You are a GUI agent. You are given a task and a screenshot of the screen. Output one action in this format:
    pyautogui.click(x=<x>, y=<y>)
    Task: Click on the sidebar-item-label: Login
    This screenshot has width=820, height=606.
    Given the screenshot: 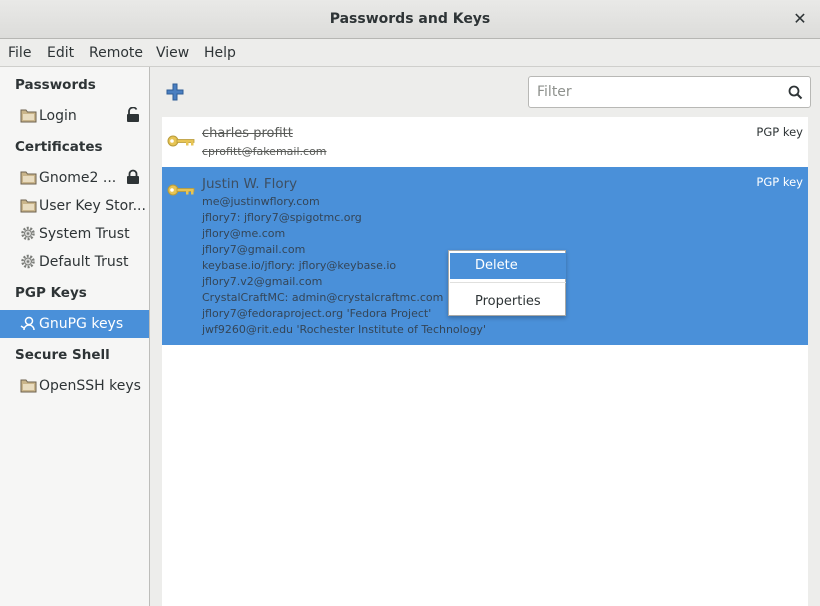 What is the action you would take?
    pyautogui.click(x=58, y=116)
    